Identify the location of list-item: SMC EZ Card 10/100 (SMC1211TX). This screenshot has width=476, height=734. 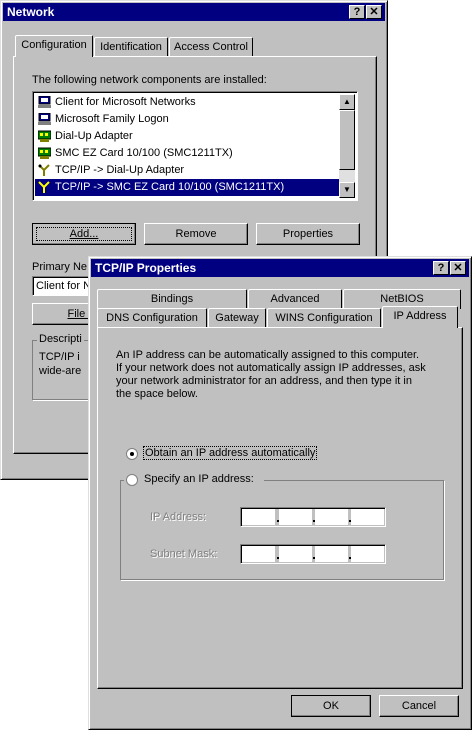
(187, 153).